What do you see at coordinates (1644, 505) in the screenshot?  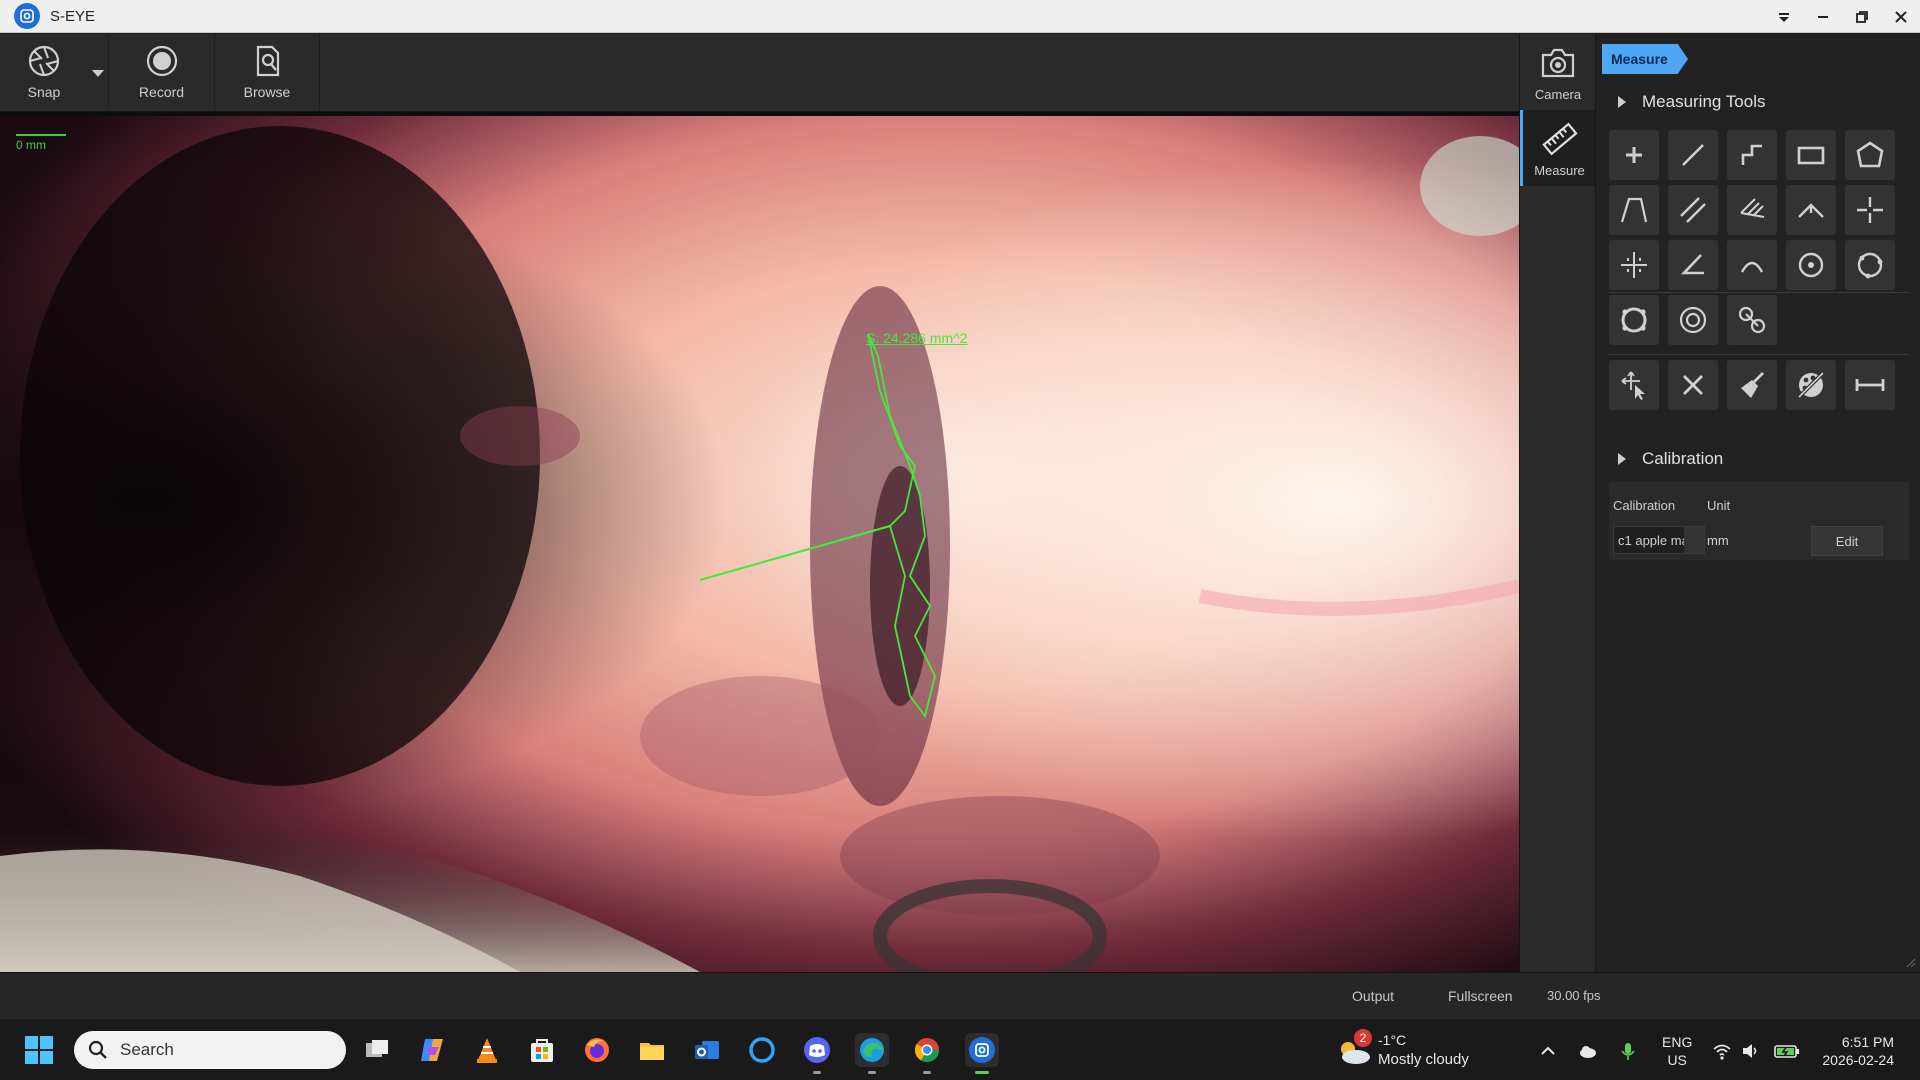 I see `calibration-label: Calibration` at bounding box center [1644, 505].